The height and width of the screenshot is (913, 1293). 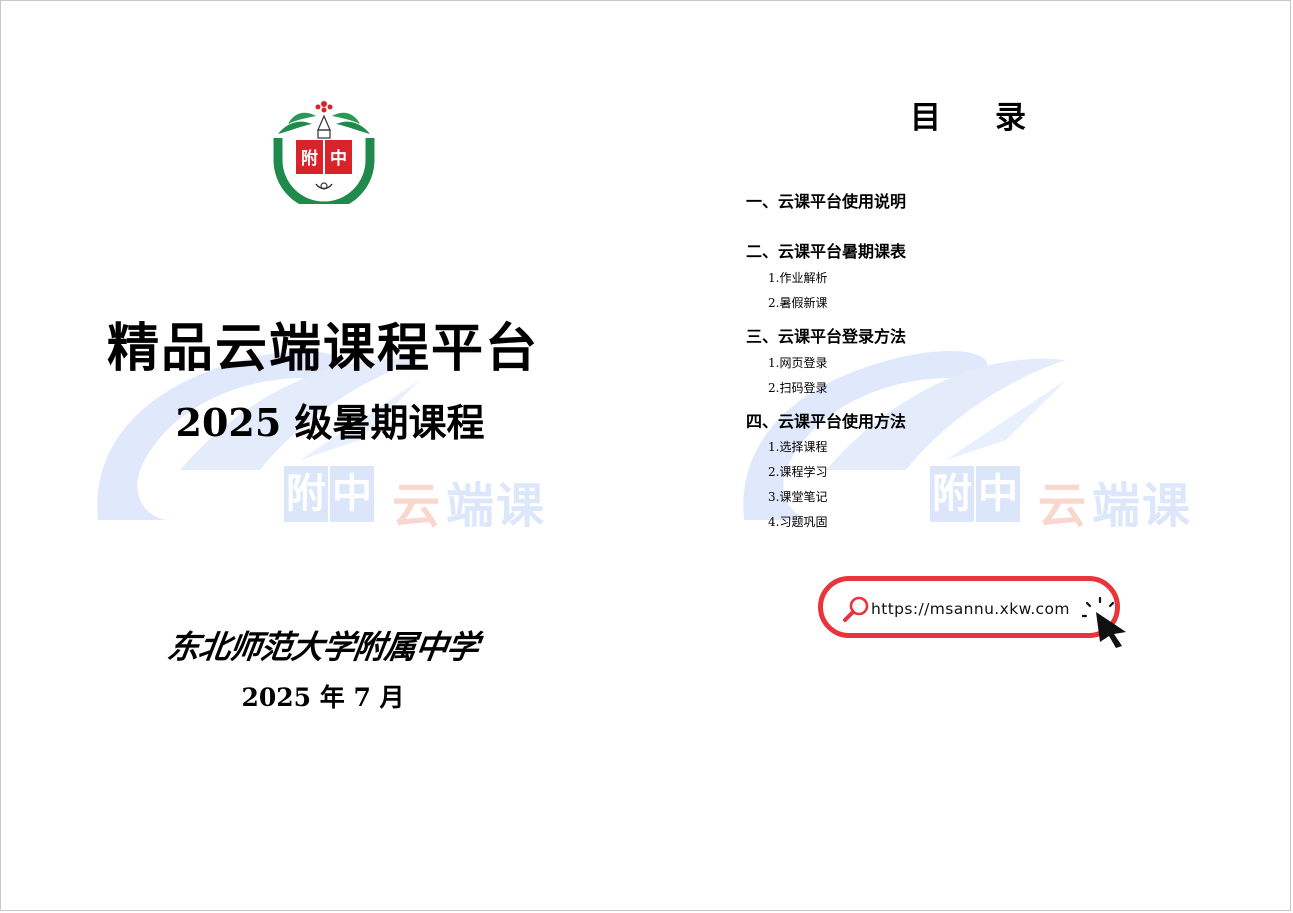 I want to click on url-badge: https://msannu.xkw.com, so click(x=969, y=607).